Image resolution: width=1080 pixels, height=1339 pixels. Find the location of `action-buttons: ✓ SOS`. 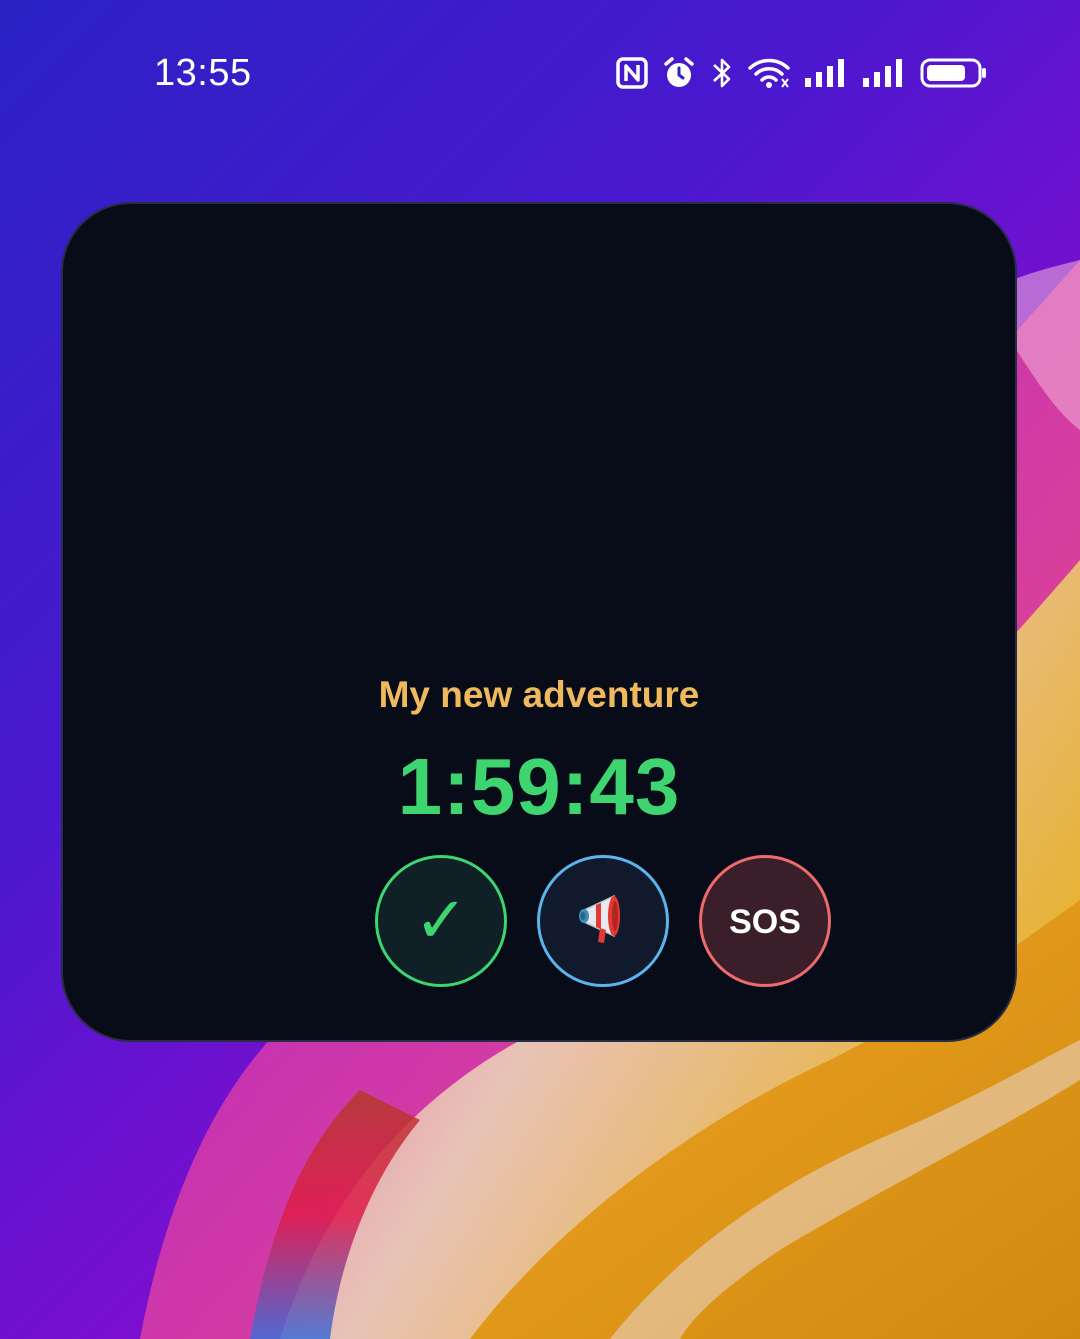

action-buttons: ✓ SOS is located at coordinates (603, 921).